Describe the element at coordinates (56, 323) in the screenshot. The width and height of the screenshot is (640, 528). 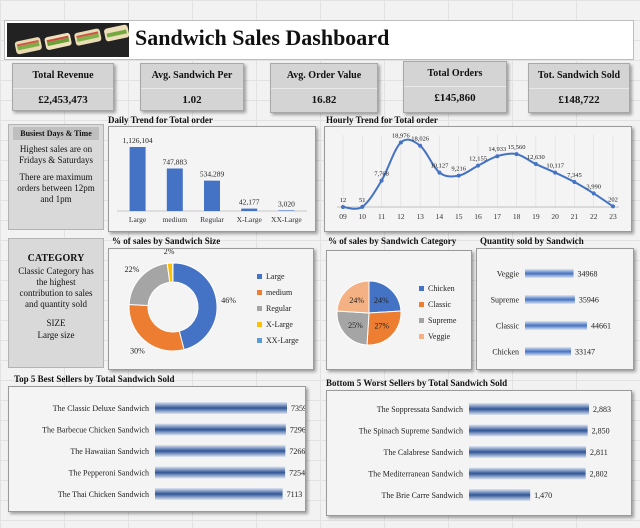
I see `size-title: SIZE` at that location.